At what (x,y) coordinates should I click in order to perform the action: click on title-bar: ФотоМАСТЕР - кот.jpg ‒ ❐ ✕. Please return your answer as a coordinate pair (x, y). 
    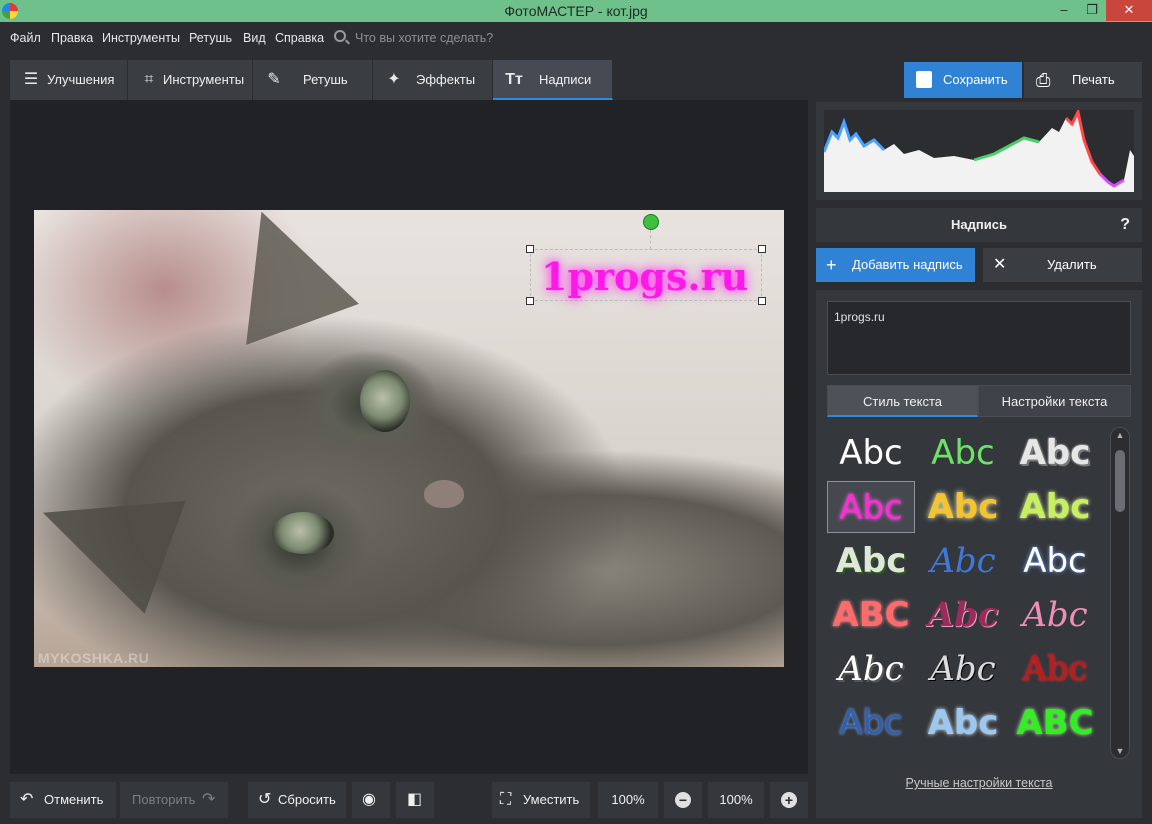
    Looking at the image, I should click on (576, 11).